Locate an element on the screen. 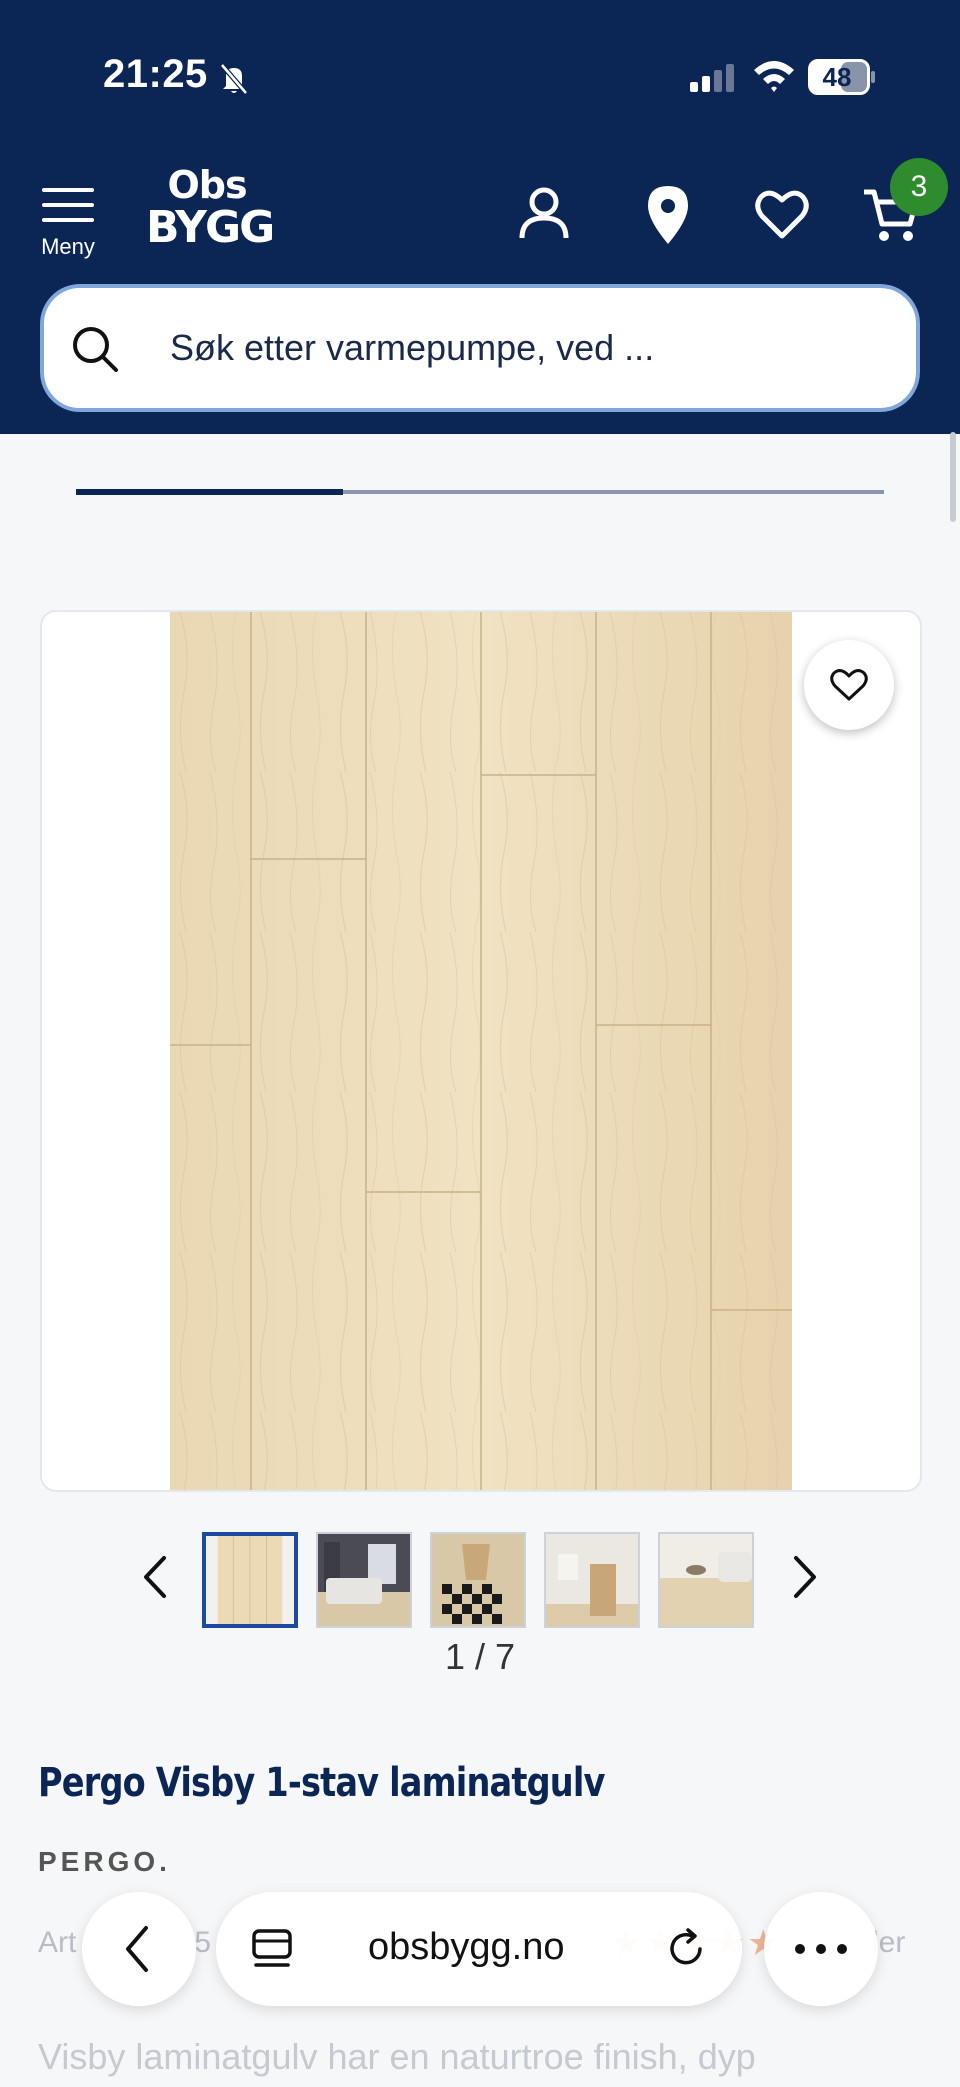 The image size is (960, 2087). thumbnail-bedroom-image is located at coordinates (364, 1580).